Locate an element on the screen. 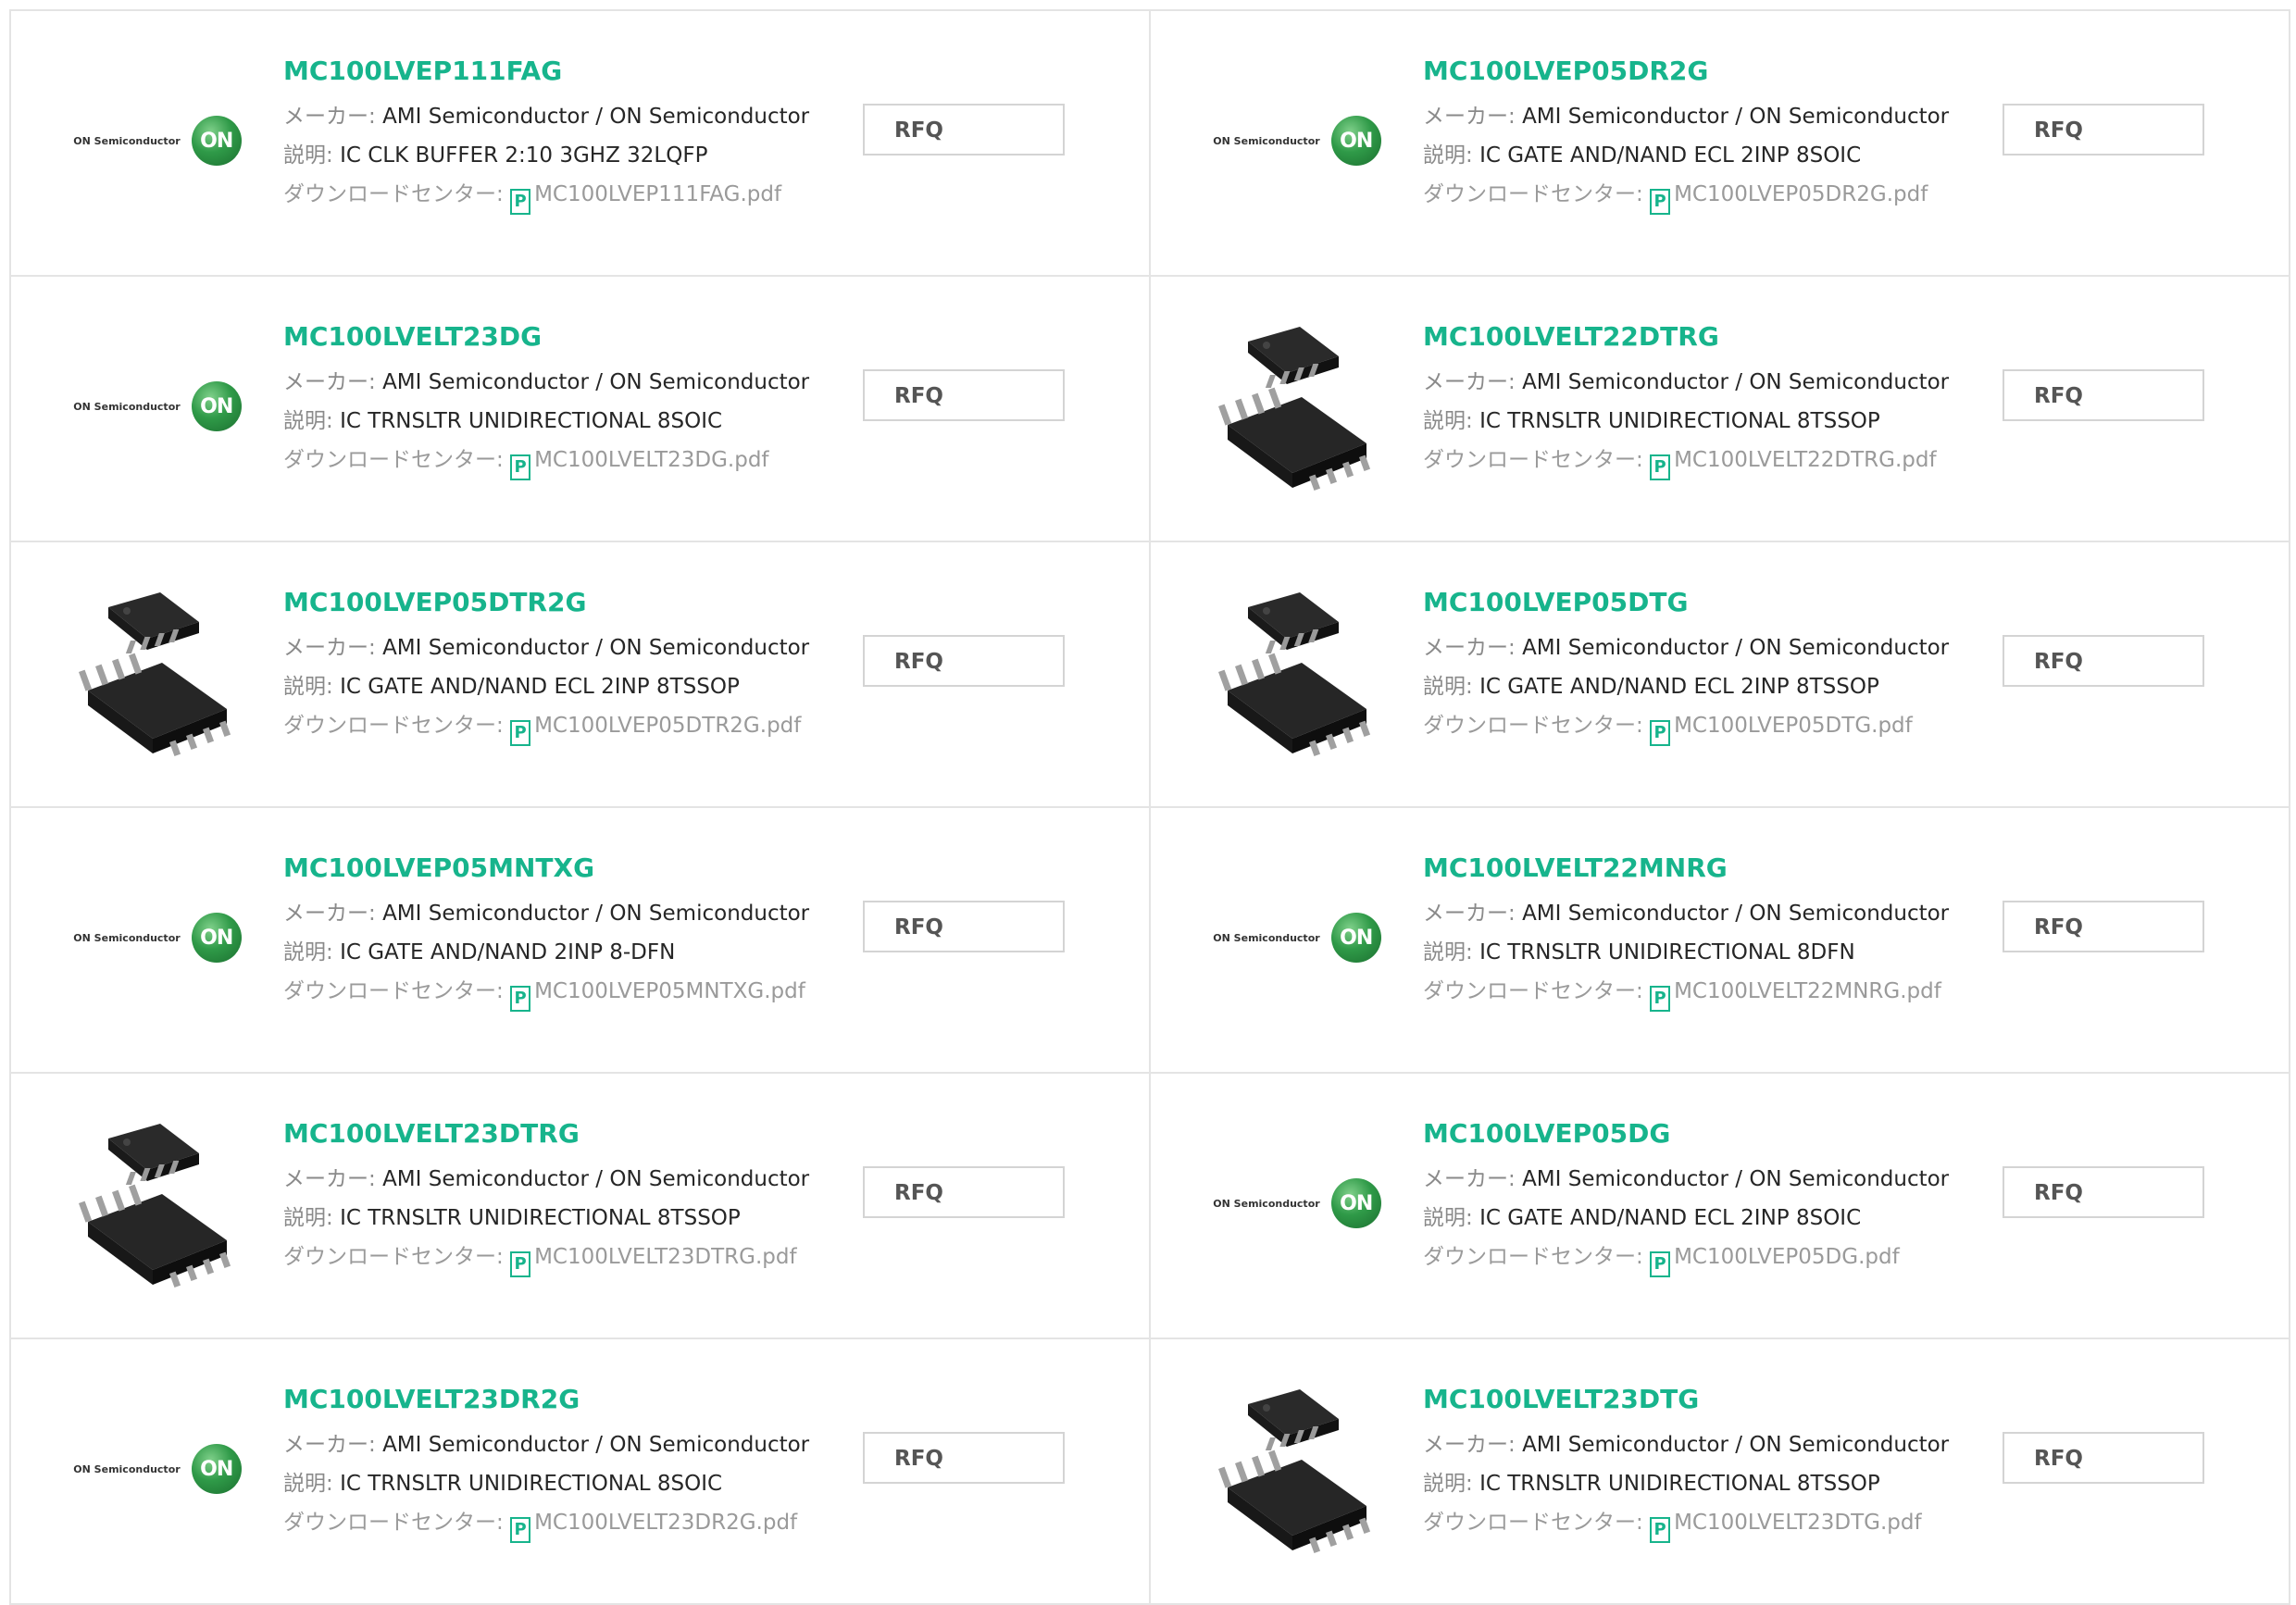 The height and width of the screenshot is (1605, 2296). chip-package-image is located at coordinates (1294, 409).